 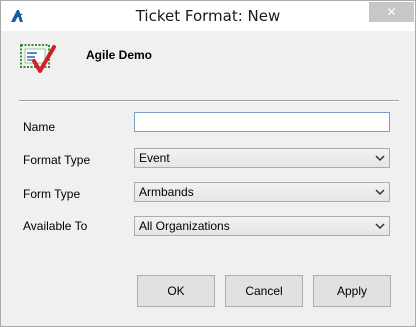 What do you see at coordinates (119, 55) in the screenshot?
I see `header-title: Agile Demo` at bounding box center [119, 55].